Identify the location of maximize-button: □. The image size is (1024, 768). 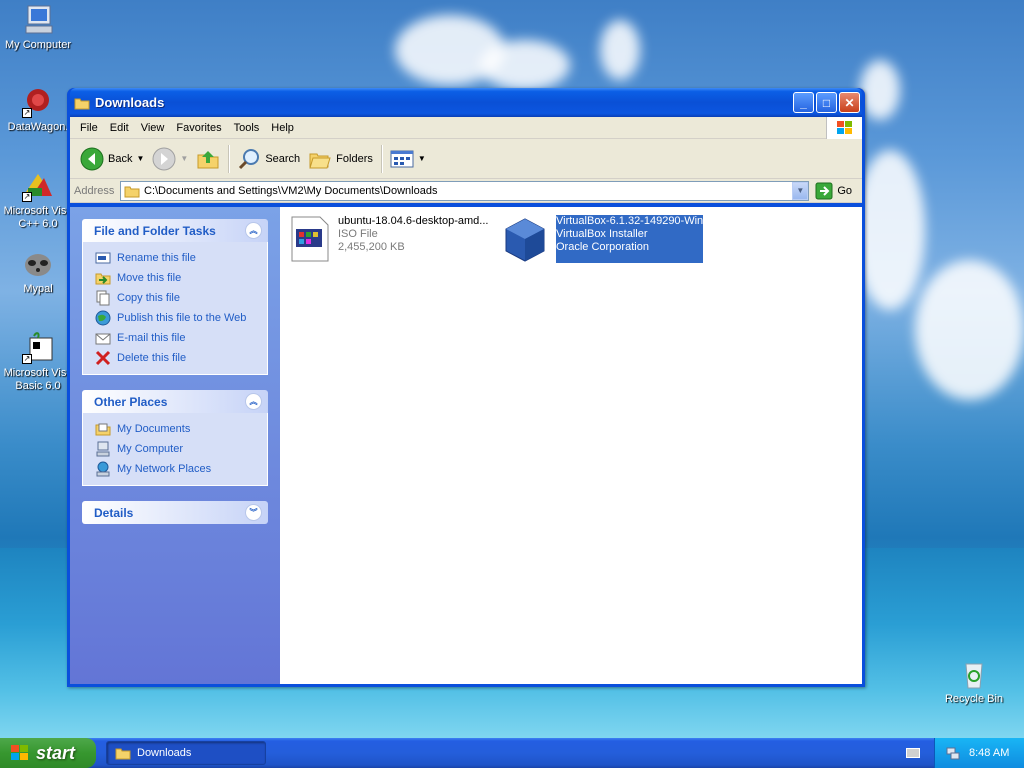
(826, 102).